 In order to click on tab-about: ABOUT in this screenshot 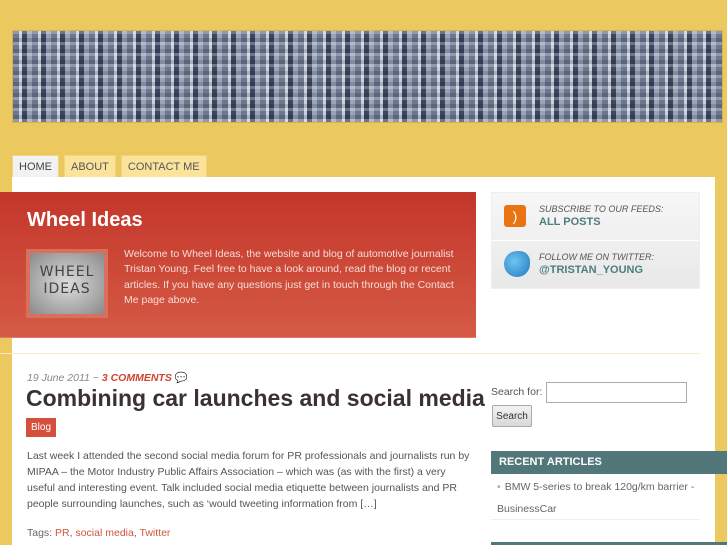, I will do `click(90, 166)`.